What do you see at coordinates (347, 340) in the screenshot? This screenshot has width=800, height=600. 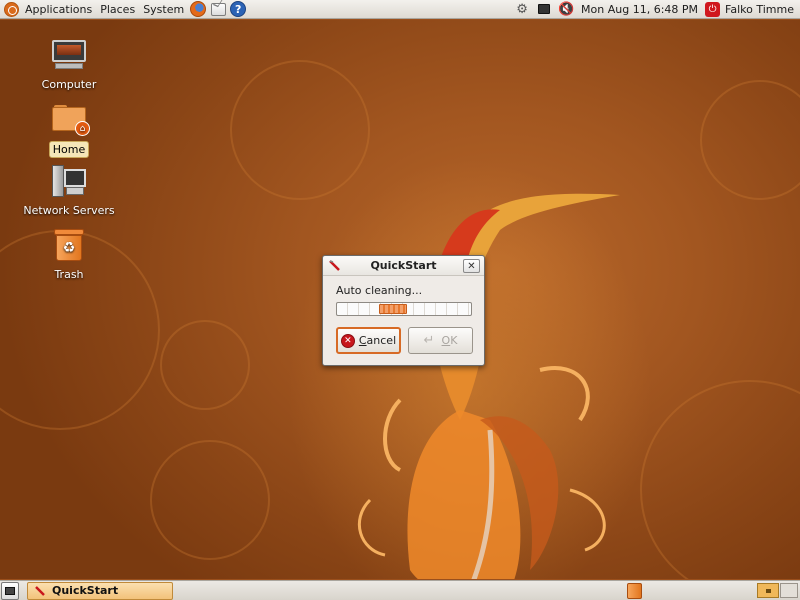 I see `cancel-icon: ✕` at bounding box center [347, 340].